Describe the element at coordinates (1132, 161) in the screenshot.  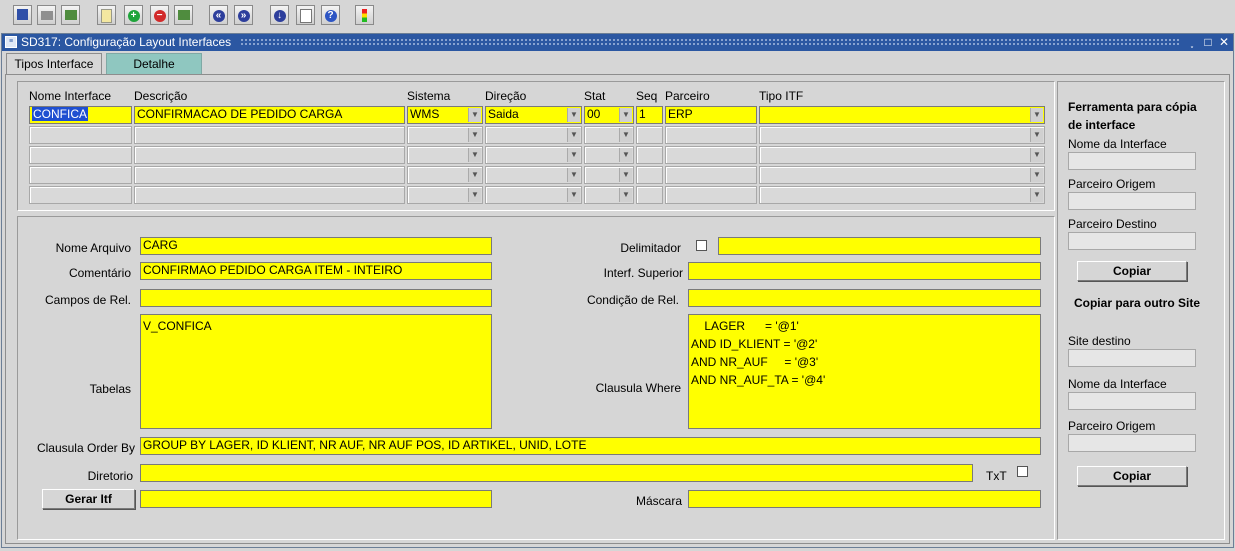
I see `nome-interface-input` at that location.